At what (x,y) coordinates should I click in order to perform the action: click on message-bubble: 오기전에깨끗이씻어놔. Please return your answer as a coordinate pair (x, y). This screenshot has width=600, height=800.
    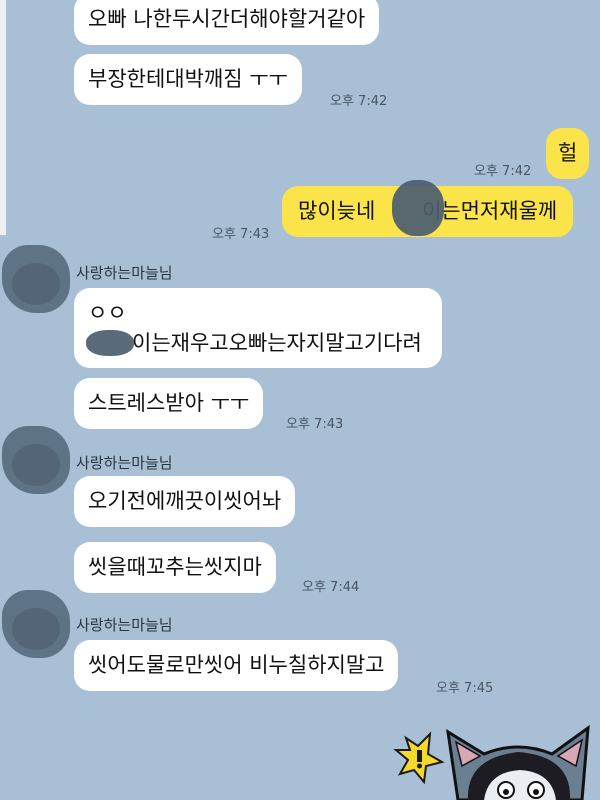
    Looking at the image, I should click on (185, 501).